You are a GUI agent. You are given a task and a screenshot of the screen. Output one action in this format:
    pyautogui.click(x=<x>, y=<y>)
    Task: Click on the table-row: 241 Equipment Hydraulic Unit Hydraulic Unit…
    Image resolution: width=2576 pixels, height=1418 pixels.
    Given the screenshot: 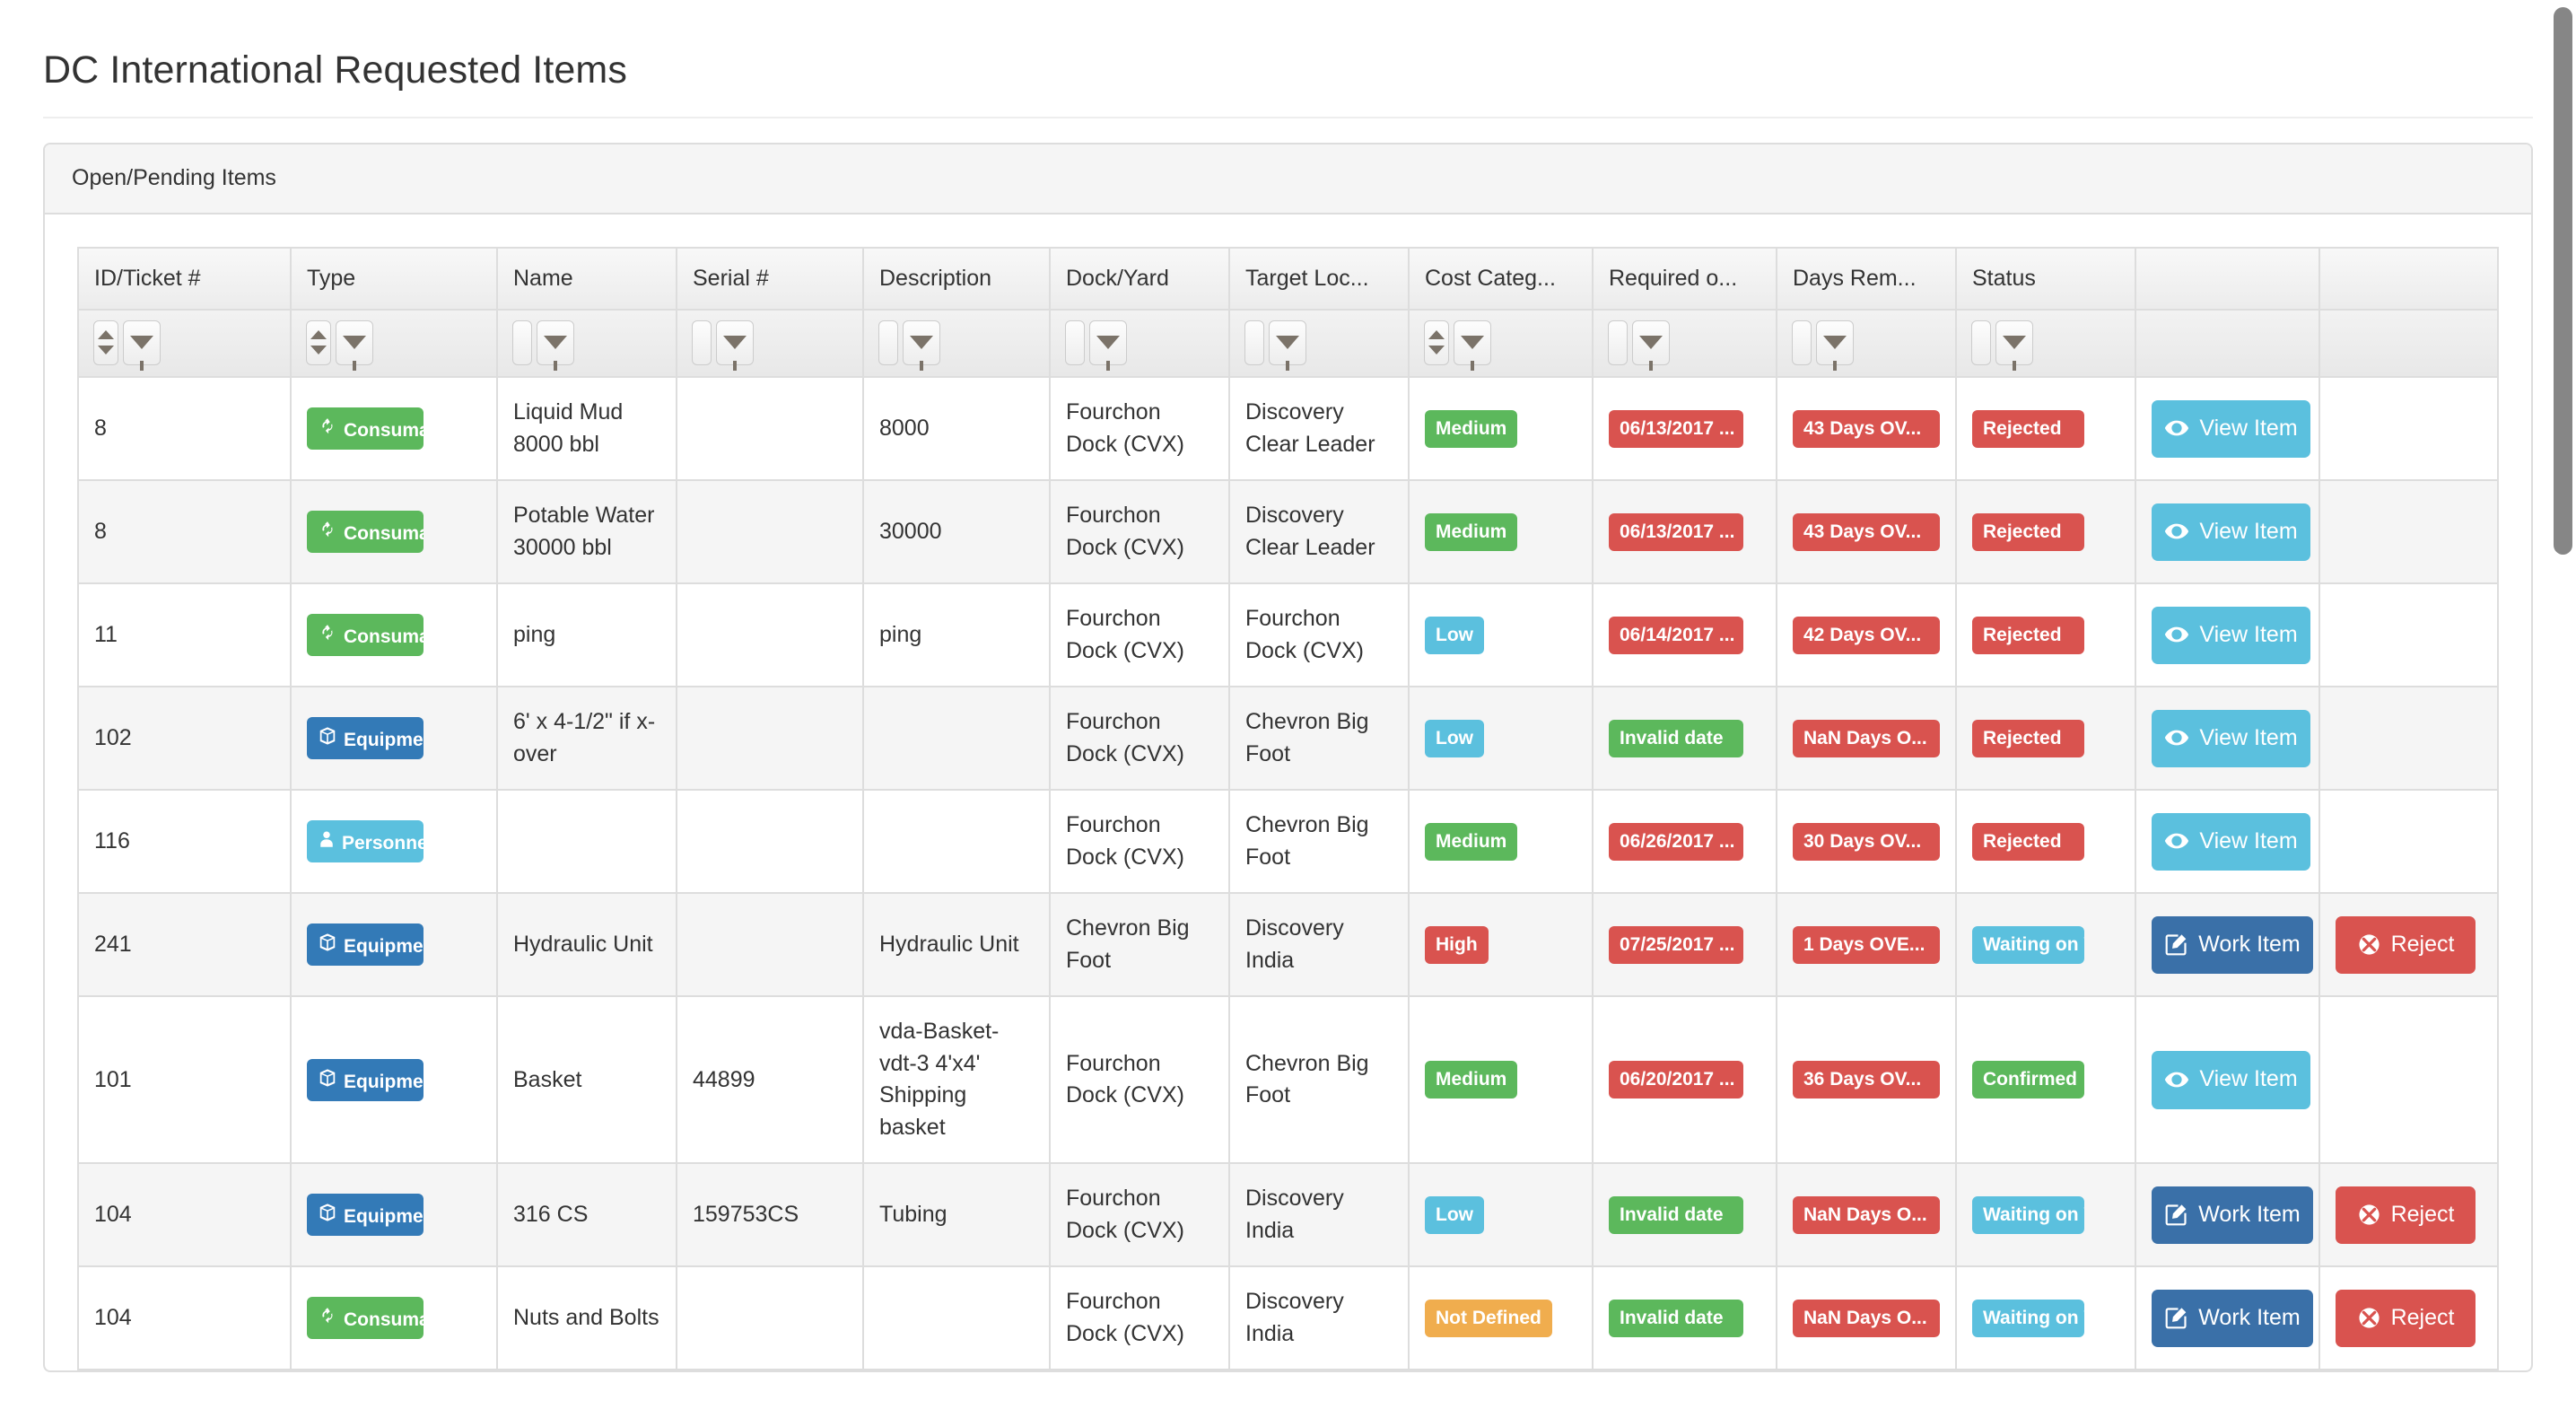 What is the action you would take?
    pyautogui.click(x=1288, y=945)
    